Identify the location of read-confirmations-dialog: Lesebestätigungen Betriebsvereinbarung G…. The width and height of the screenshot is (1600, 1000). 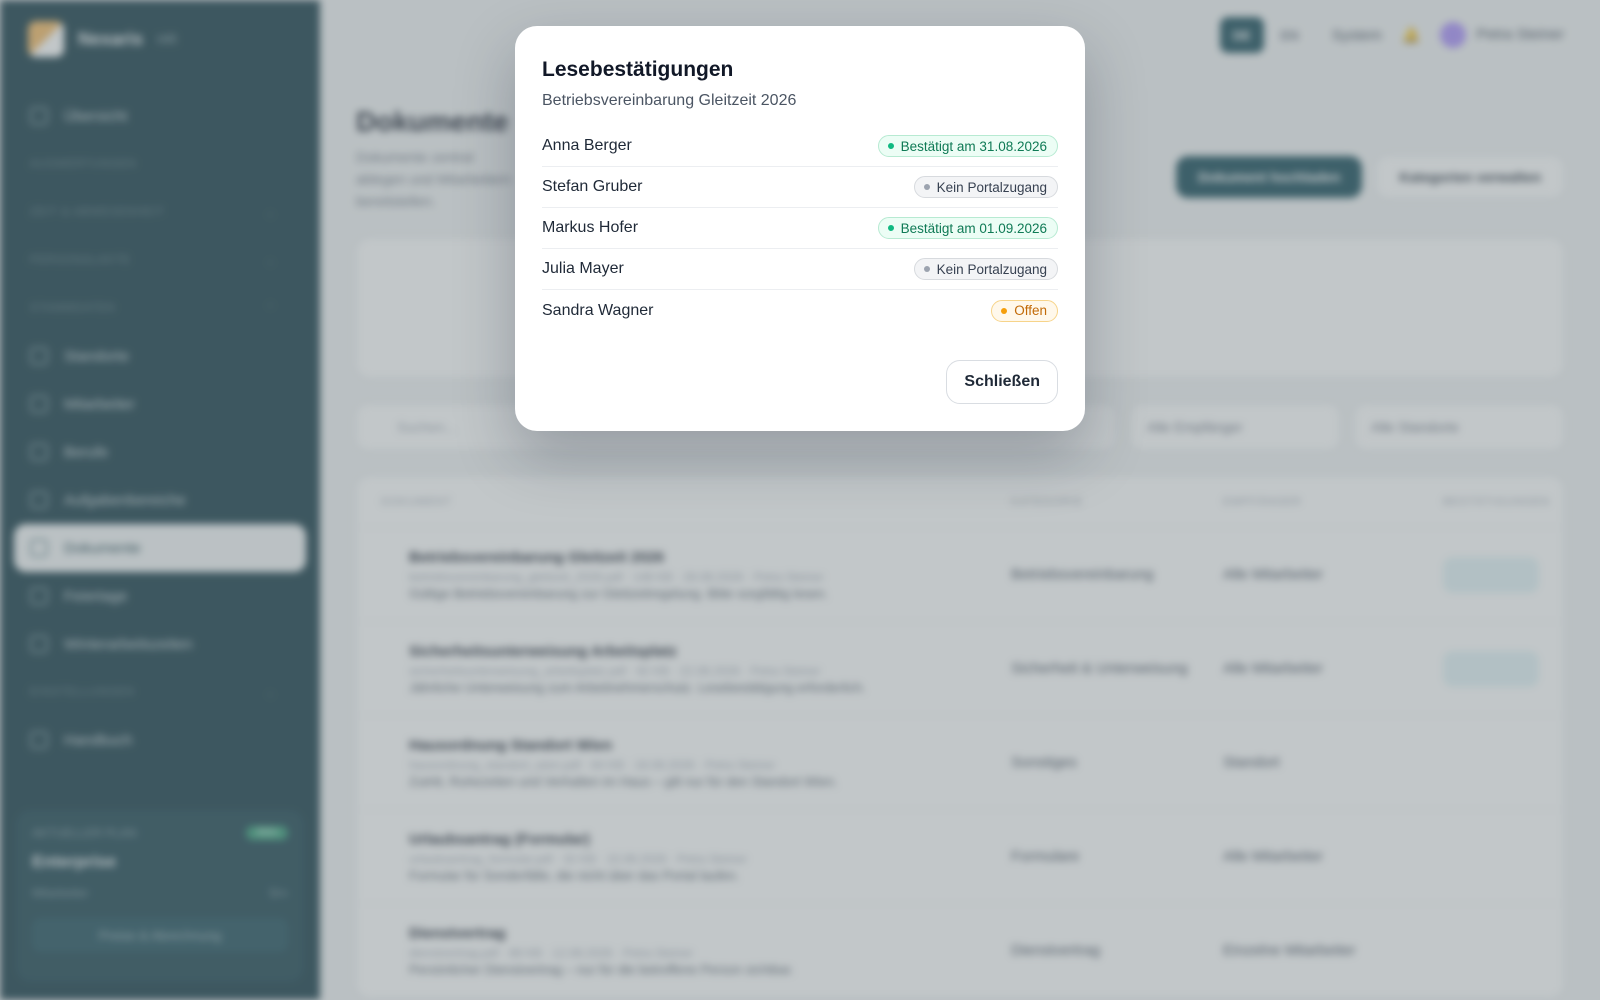
(800, 228).